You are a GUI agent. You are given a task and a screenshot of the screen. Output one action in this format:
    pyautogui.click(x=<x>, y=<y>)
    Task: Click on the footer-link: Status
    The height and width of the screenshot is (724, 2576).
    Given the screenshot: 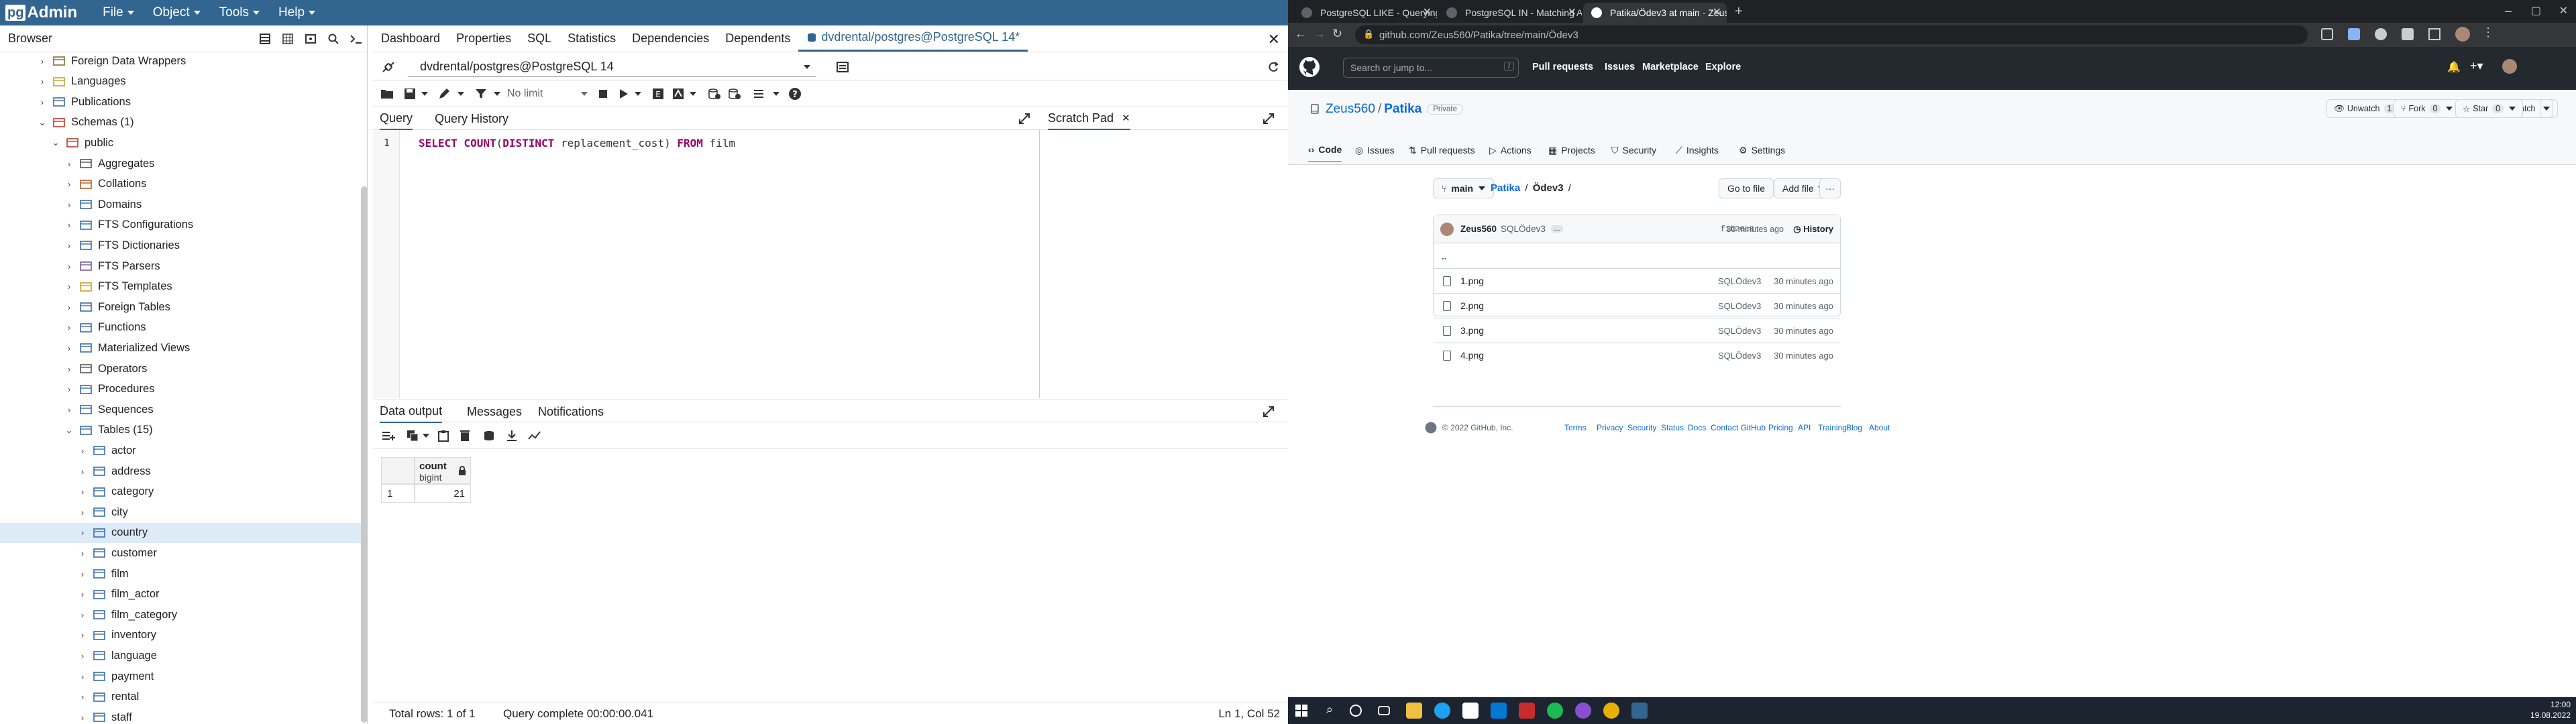 What is the action you would take?
    pyautogui.click(x=1672, y=428)
    